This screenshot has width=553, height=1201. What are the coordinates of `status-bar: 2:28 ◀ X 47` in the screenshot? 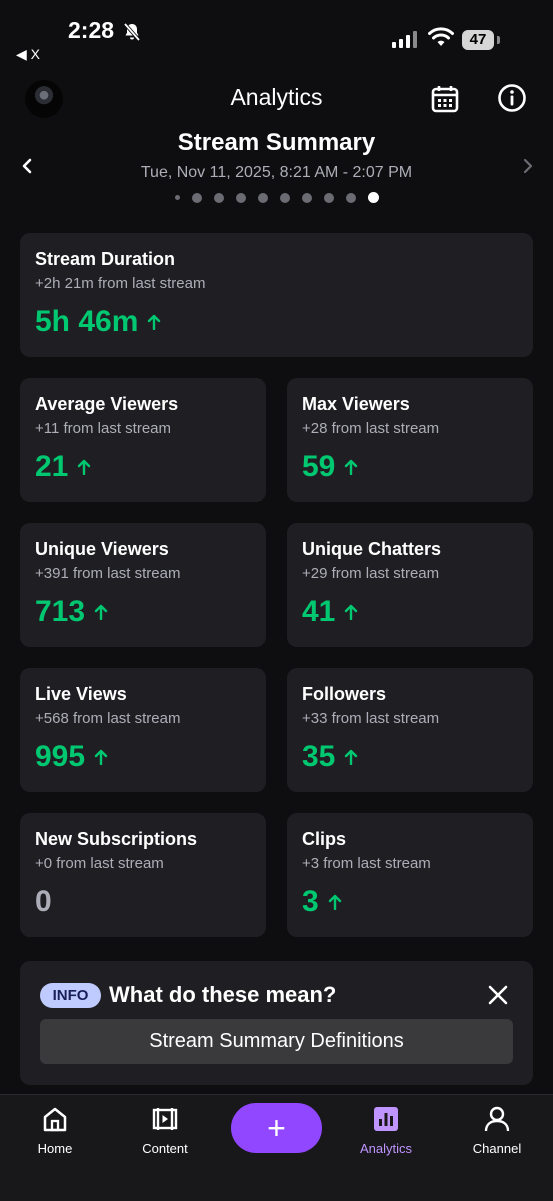 It's located at (276, 32).